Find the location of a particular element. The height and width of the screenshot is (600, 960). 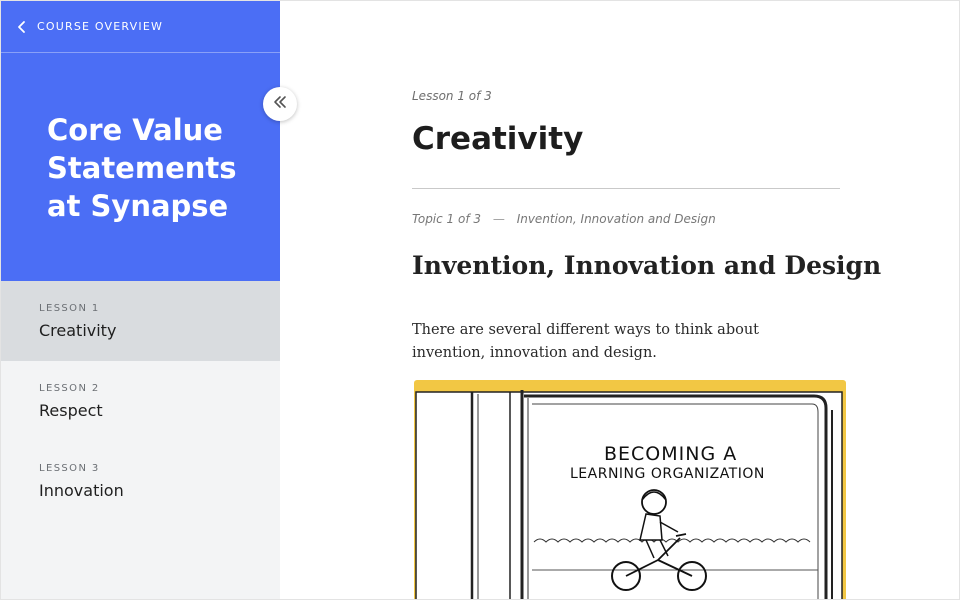

collapse-sidebar-button is located at coordinates (280, 104).